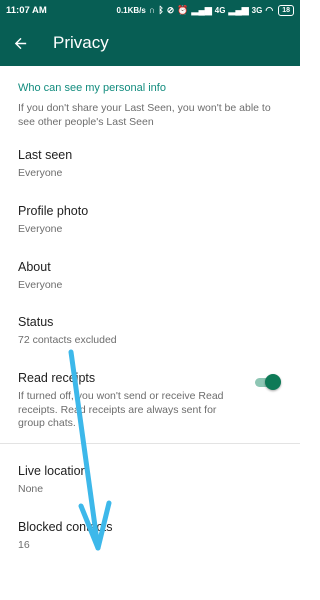  What do you see at coordinates (53, 471) in the screenshot?
I see `setting-title: Live location` at bounding box center [53, 471].